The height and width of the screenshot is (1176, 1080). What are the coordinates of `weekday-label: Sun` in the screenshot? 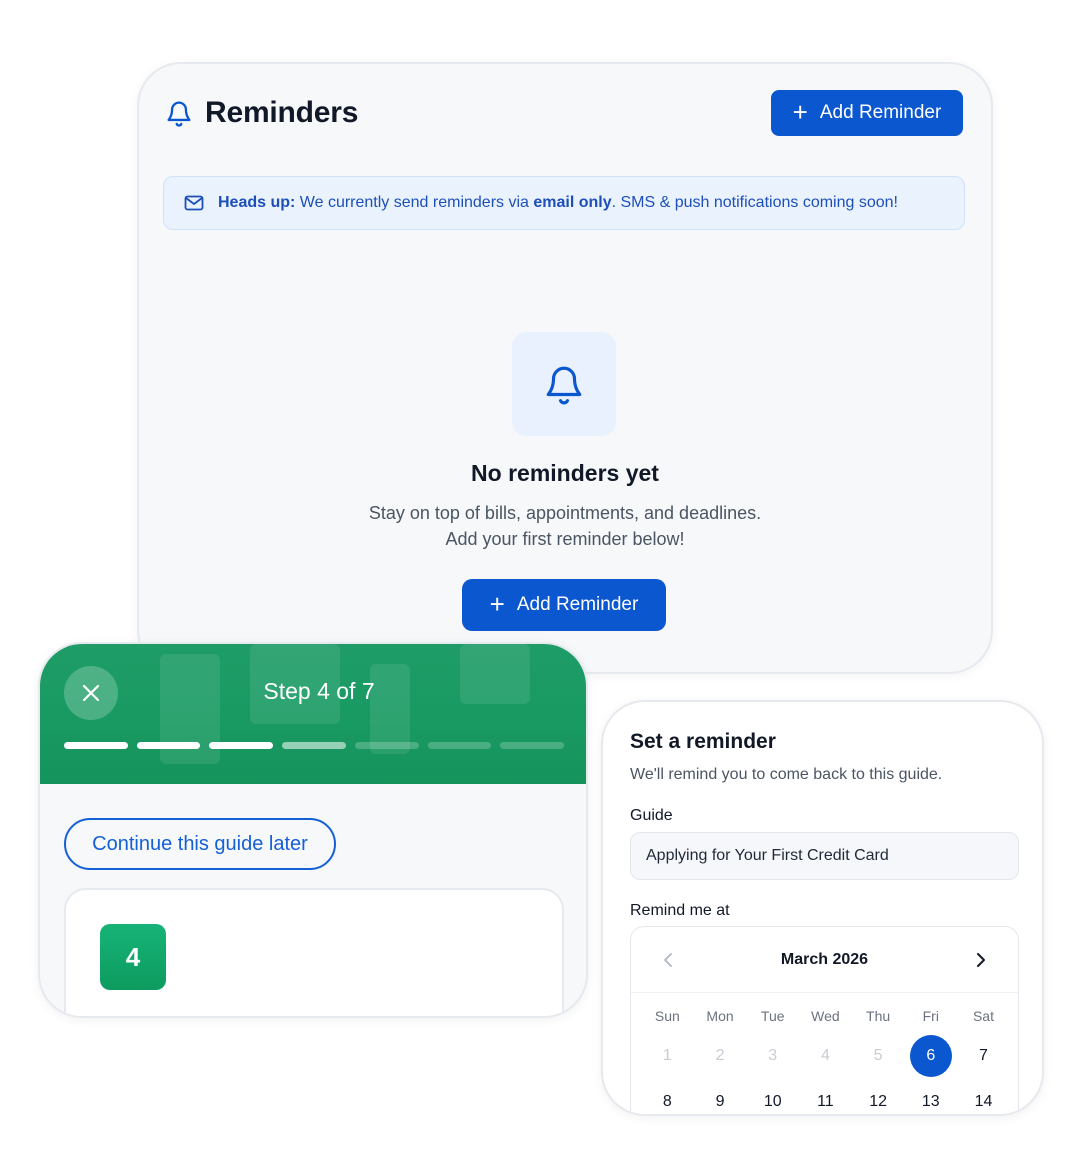 It's located at (667, 1016).